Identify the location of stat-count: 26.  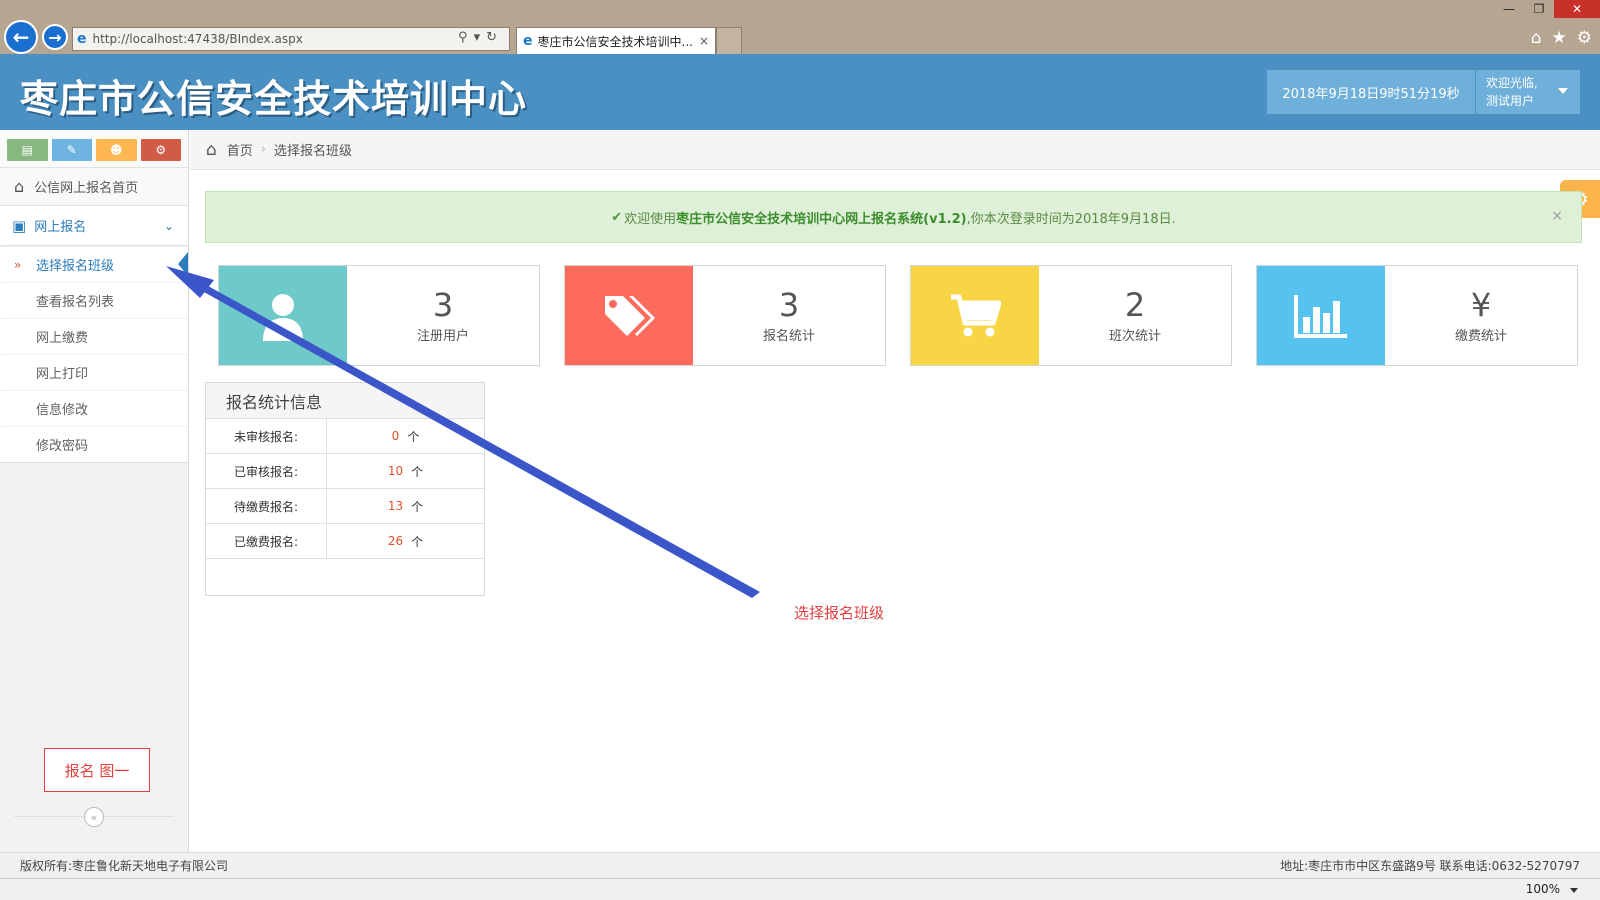
(395, 541).